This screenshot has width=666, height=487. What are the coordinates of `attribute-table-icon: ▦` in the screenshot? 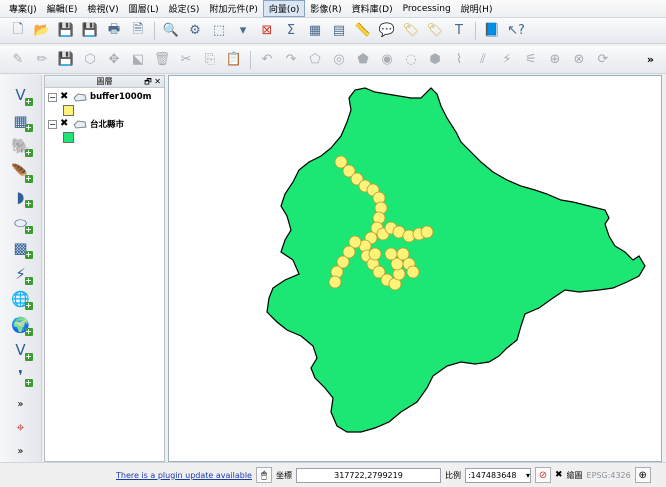 It's located at (315, 31).